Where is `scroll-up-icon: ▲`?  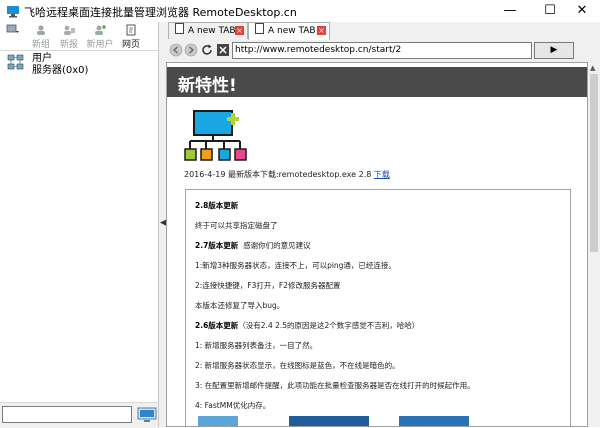
scroll-up-icon: ▲ is located at coordinates (592, 68).